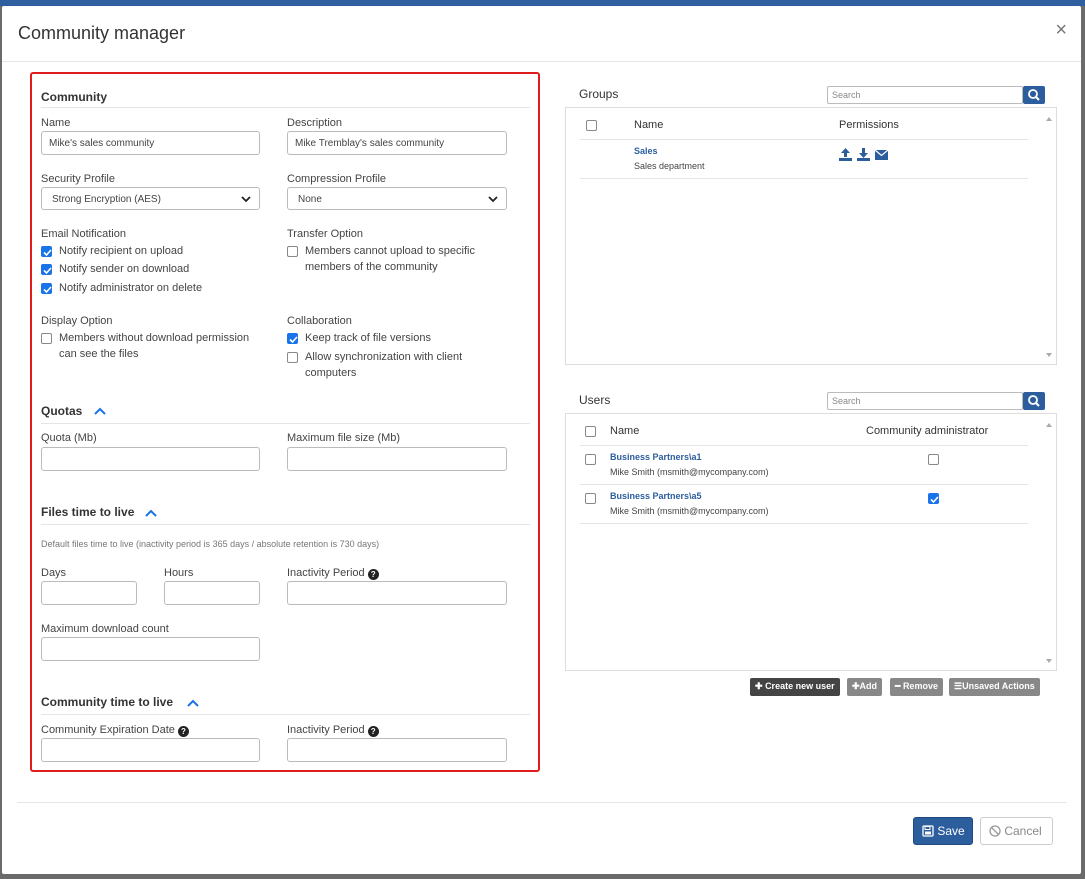 Image resolution: width=1085 pixels, height=879 pixels. Describe the element at coordinates (102, 33) in the screenshot. I see `dialog-title: Community manager` at that location.